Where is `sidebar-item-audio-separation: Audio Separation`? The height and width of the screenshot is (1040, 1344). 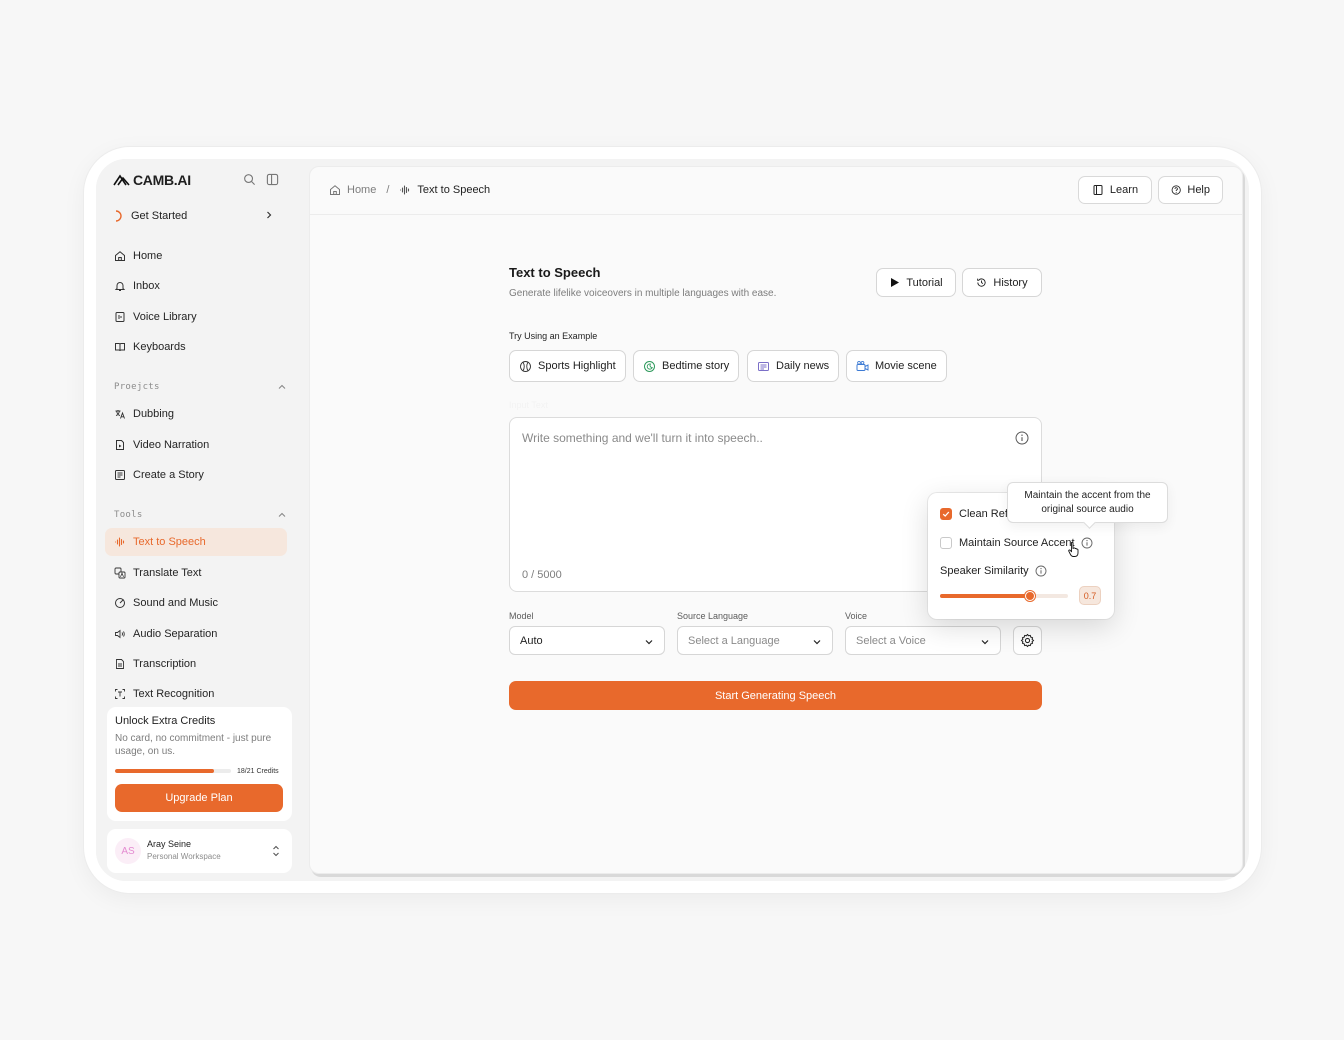 sidebar-item-audio-separation: Audio Separation is located at coordinates (200, 634).